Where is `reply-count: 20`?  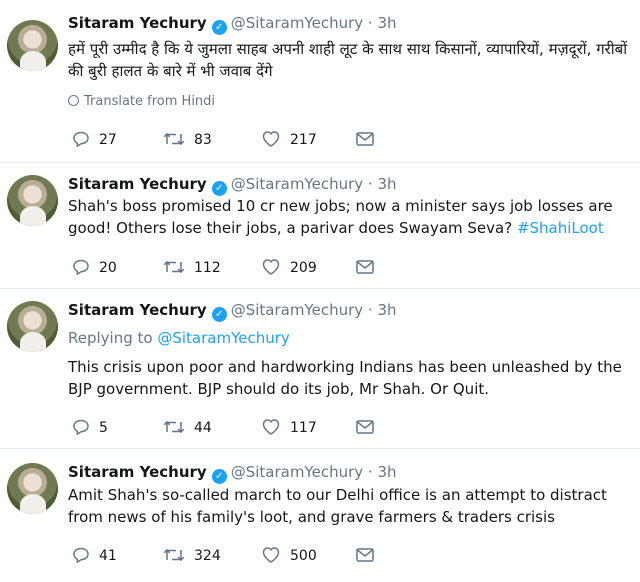
reply-count: 20 is located at coordinates (108, 268).